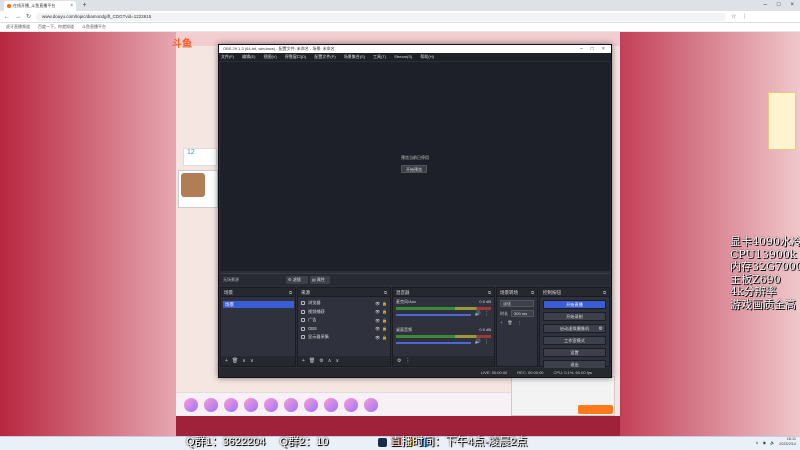 This screenshot has width=800, height=450. What do you see at coordinates (601, 329) in the screenshot?
I see `gear-icon: ⚙` at bounding box center [601, 329].